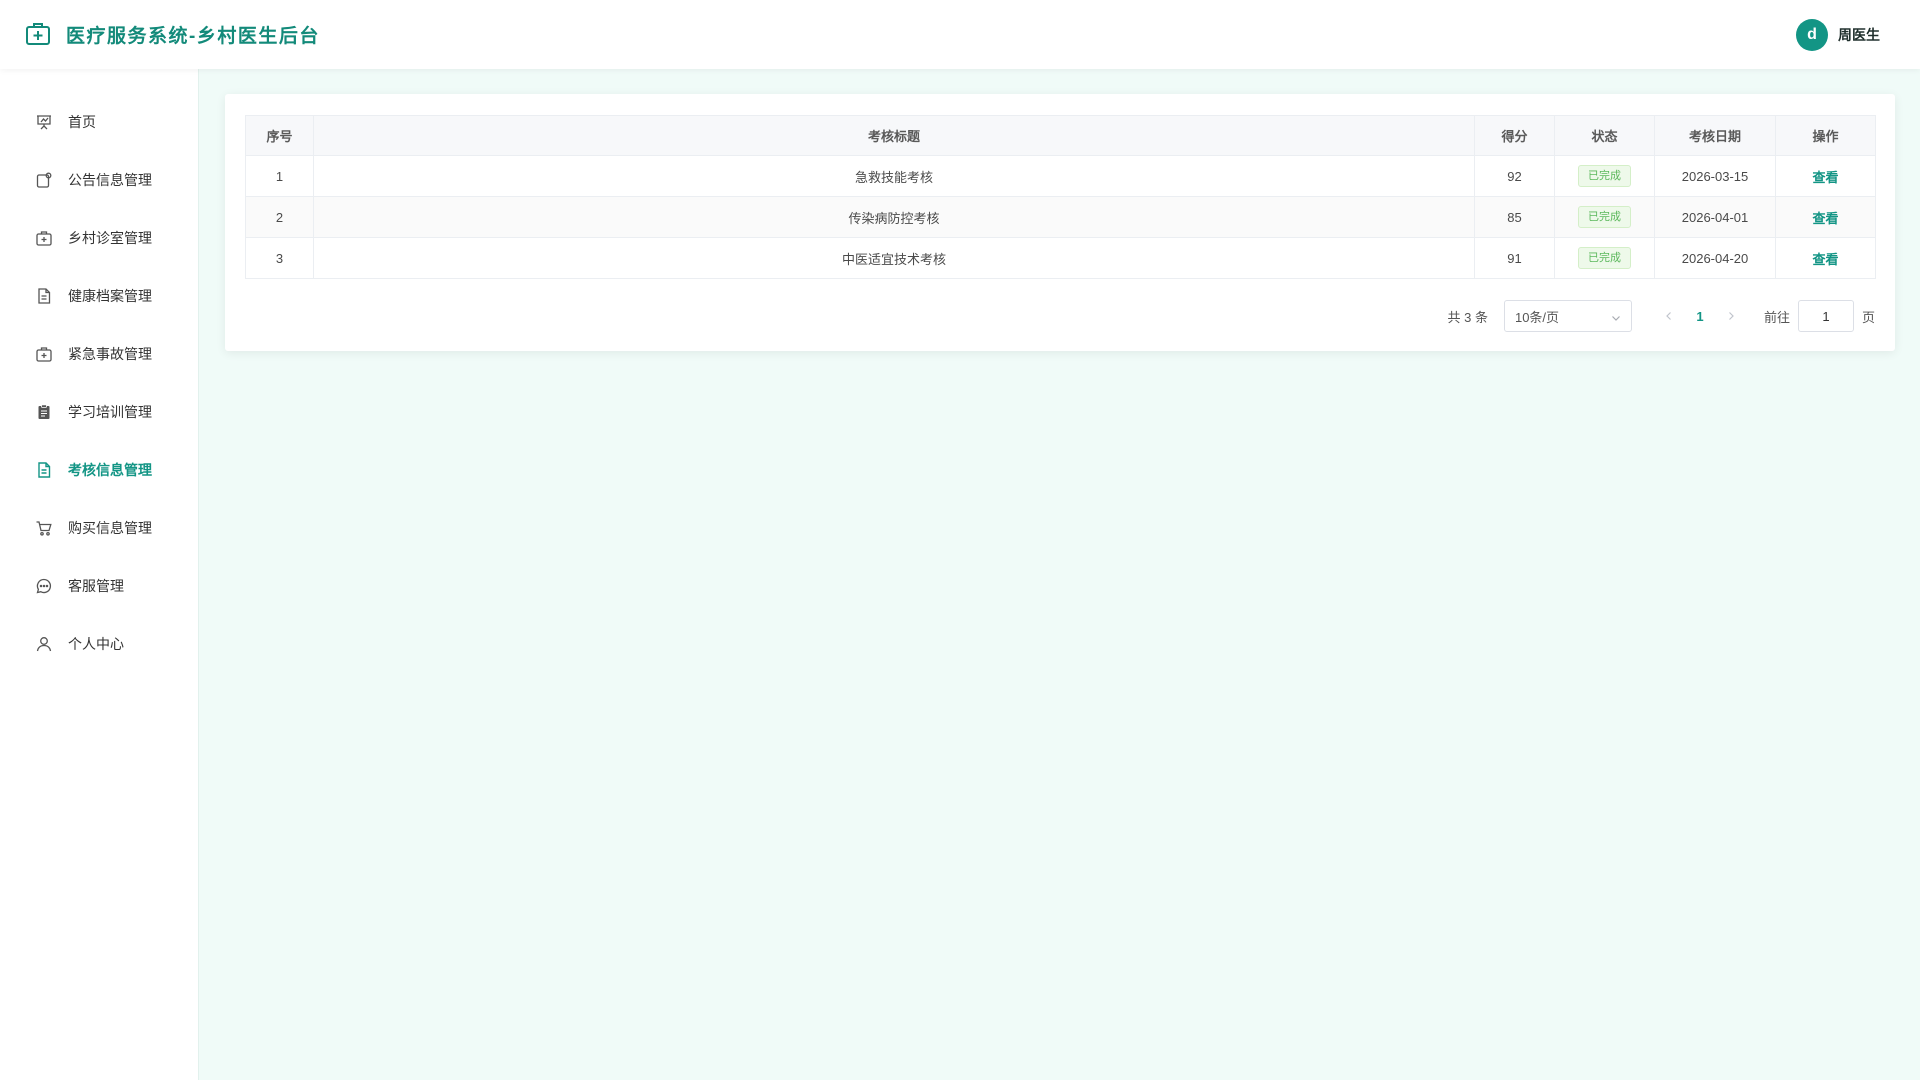 Image resolution: width=1920 pixels, height=1080 pixels. What do you see at coordinates (44, 412) in the screenshot?
I see `clipboard-icon` at bounding box center [44, 412].